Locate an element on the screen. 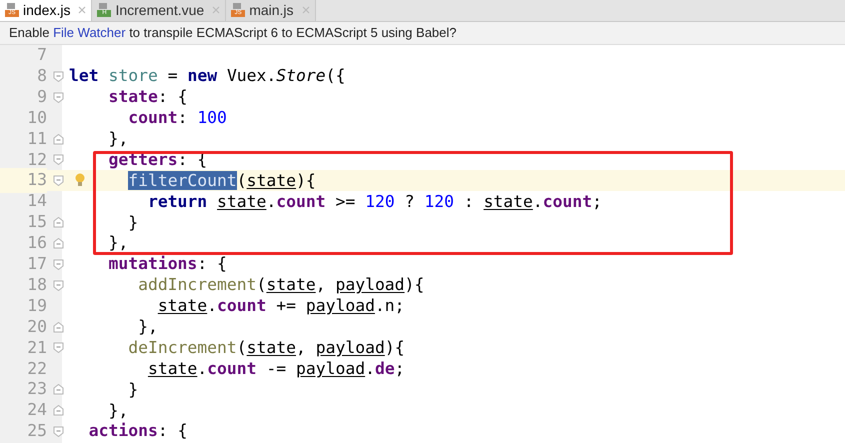 The image size is (845, 443). tab-label: index.js is located at coordinates (46, 10).